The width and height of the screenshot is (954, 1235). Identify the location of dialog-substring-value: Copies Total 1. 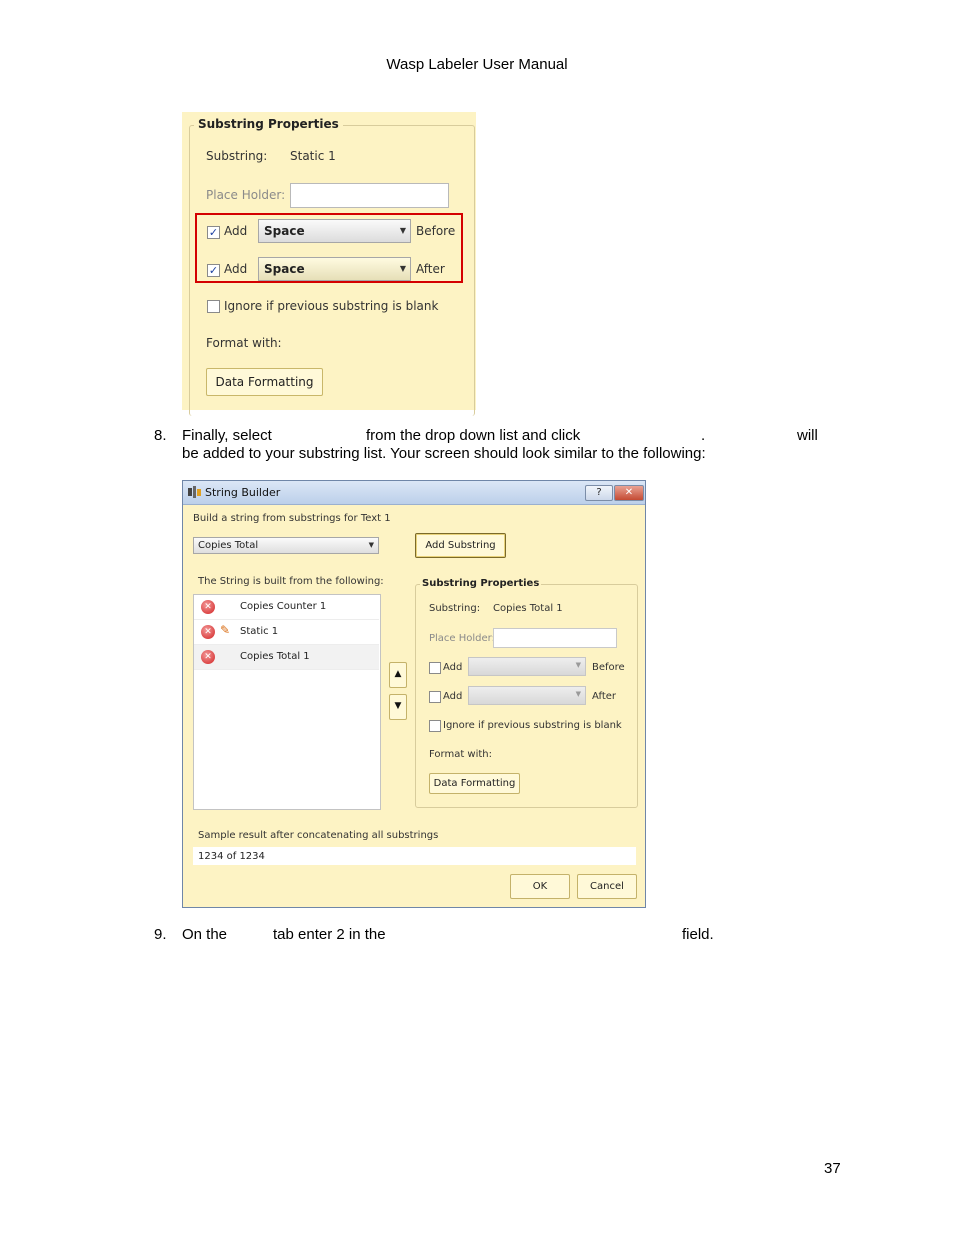
(528, 608).